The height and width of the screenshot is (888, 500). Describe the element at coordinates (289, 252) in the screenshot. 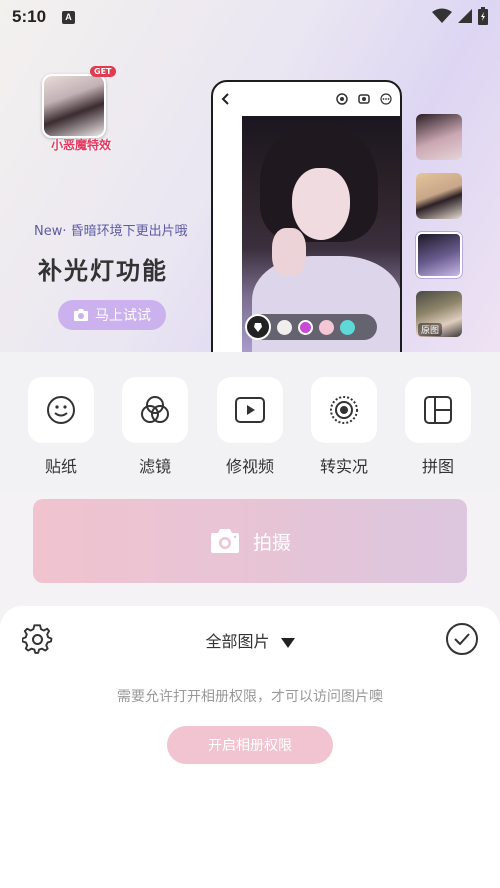

I see `photo-hand` at that location.